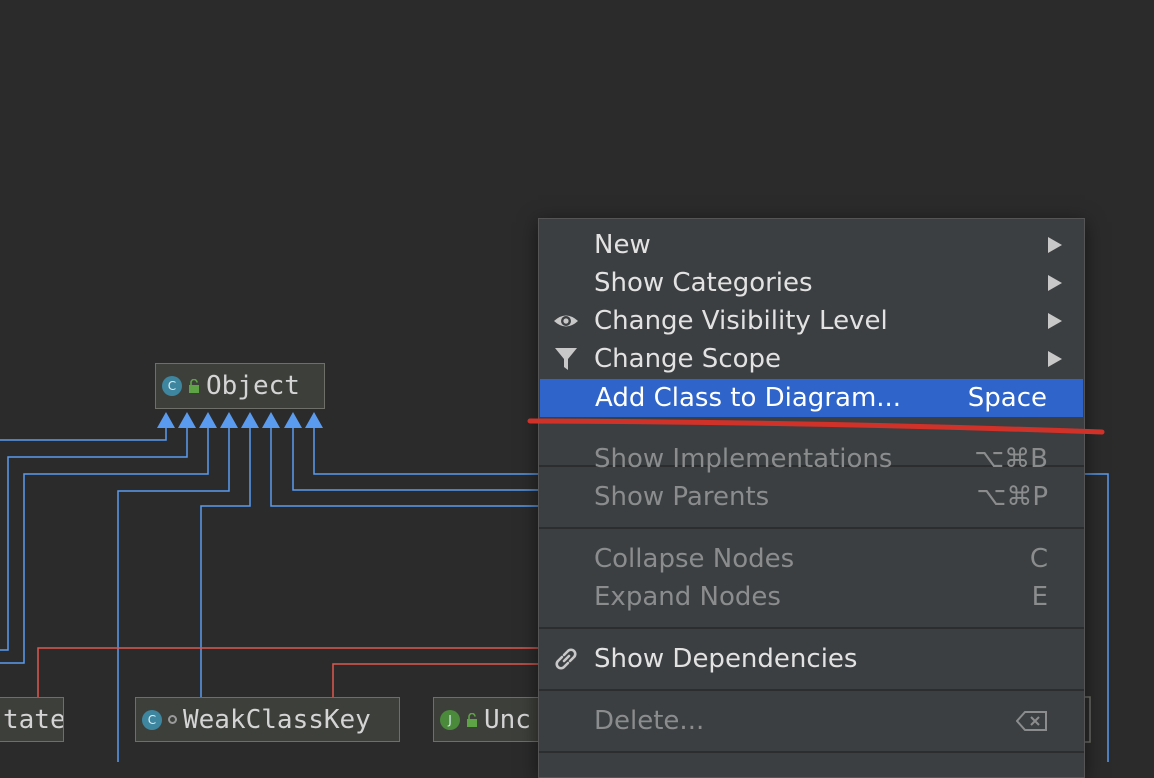 The width and height of the screenshot is (1154, 778). What do you see at coordinates (1012, 497) in the screenshot?
I see `menu-item-shortcut: ⌥⌘P` at bounding box center [1012, 497].